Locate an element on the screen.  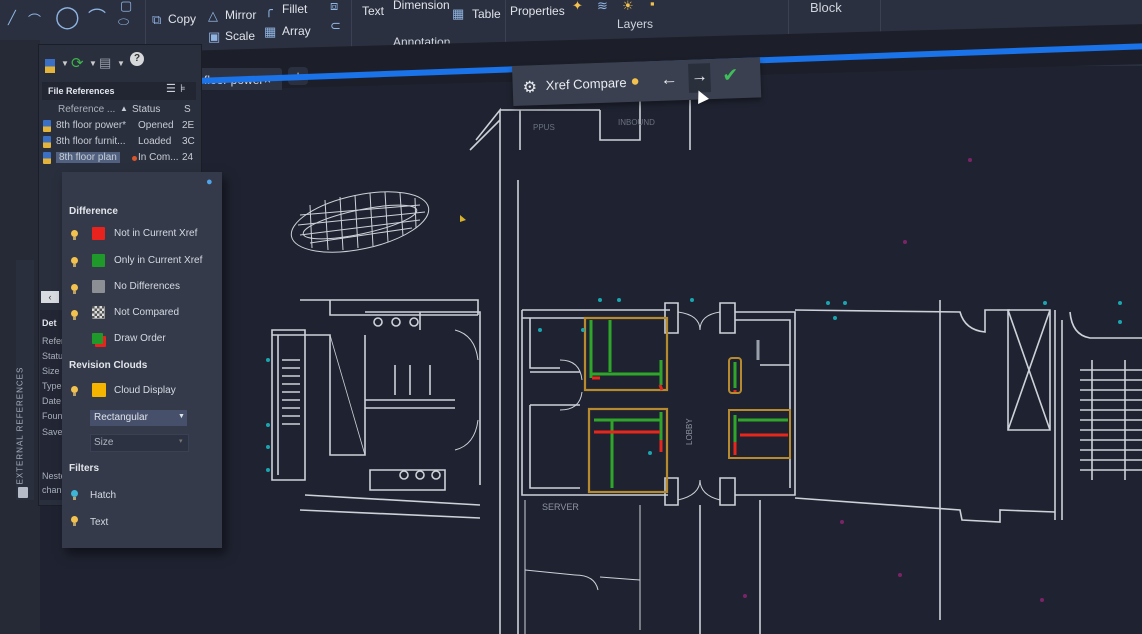
mirror-icon: △ is located at coordinates (213, 15).